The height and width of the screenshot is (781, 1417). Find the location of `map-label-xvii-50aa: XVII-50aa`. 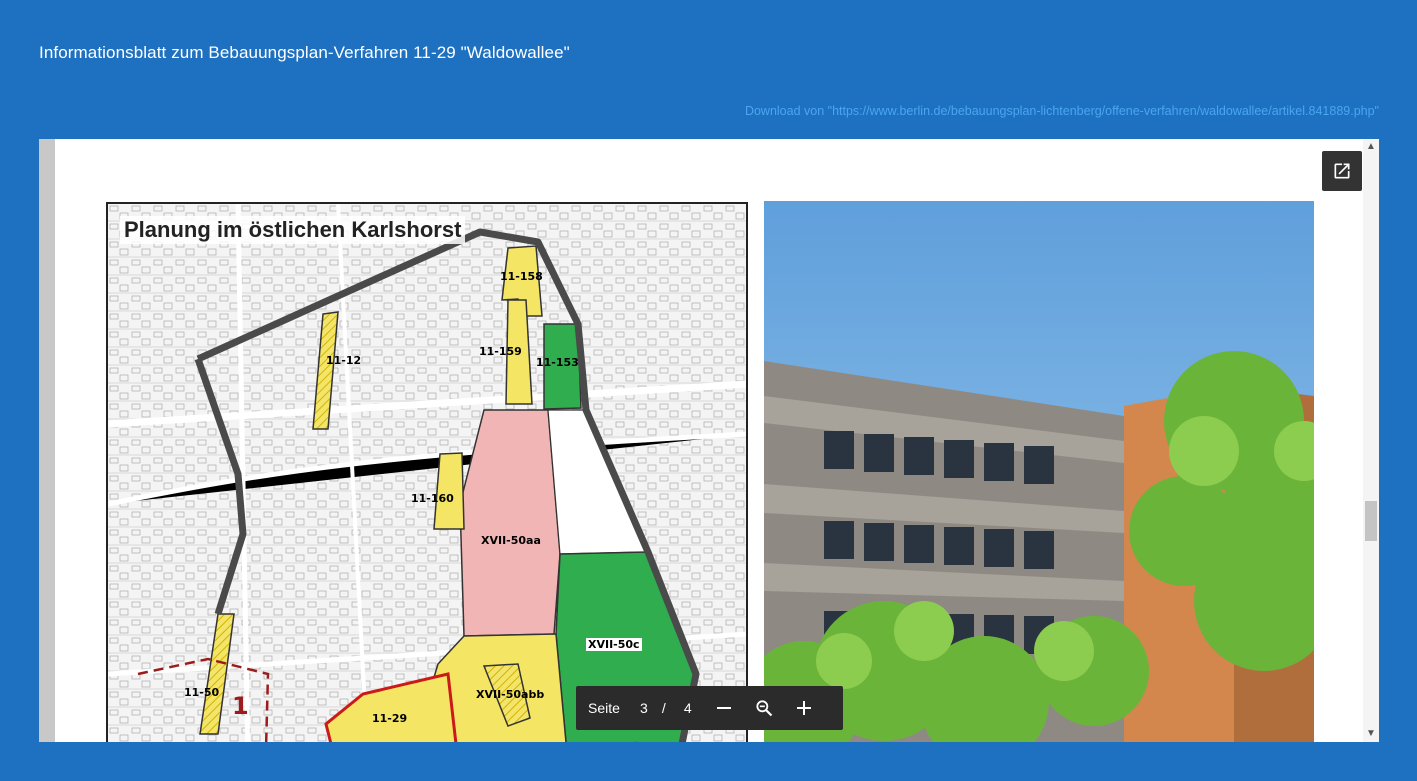

map-label-xvii-50aa: XVII-50aa is located at coordinates (511, 540).